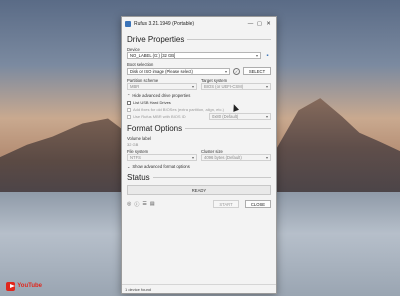 This screenshot has width=400, height=296. I want to click on youtube-logo: YouTube, so click(24, 286).